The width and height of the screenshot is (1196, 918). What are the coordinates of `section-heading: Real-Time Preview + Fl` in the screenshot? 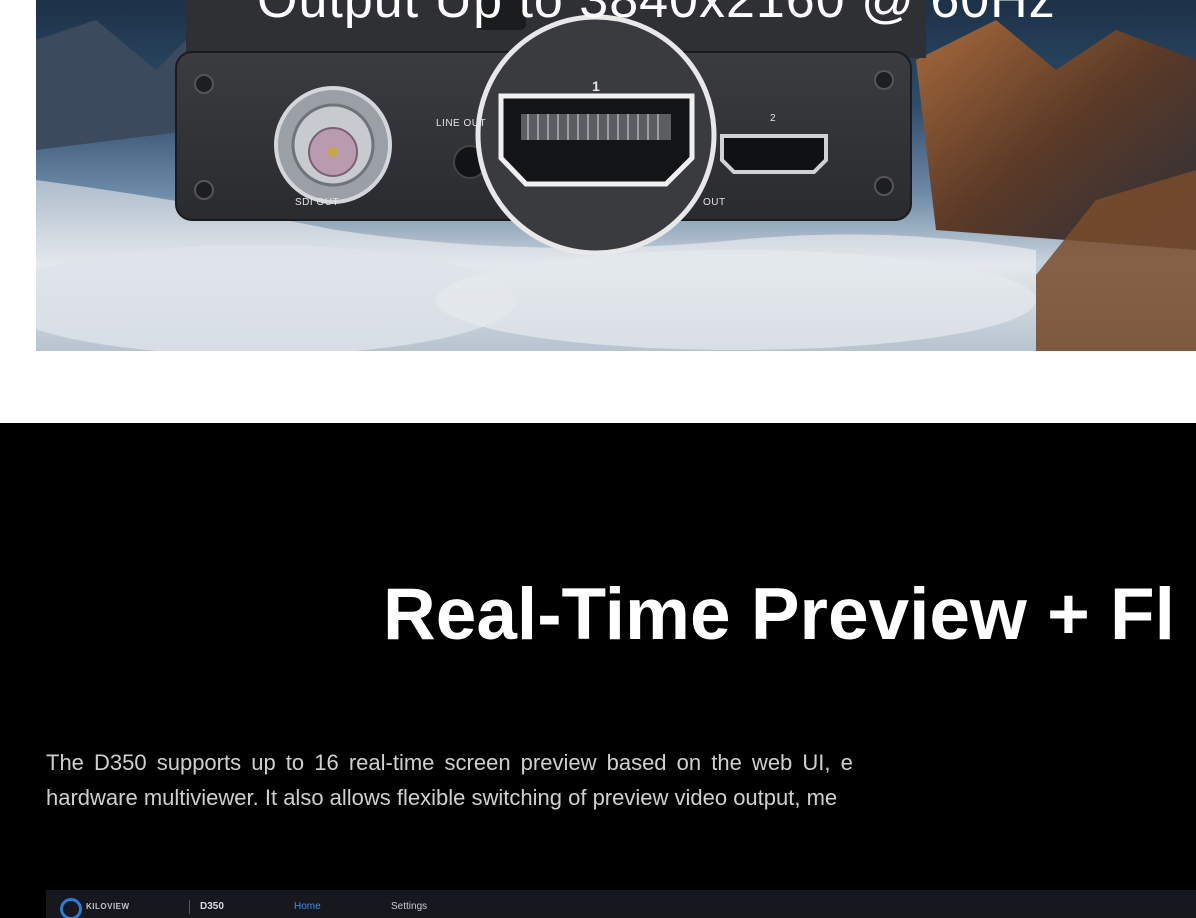 It's located at (779, 614).